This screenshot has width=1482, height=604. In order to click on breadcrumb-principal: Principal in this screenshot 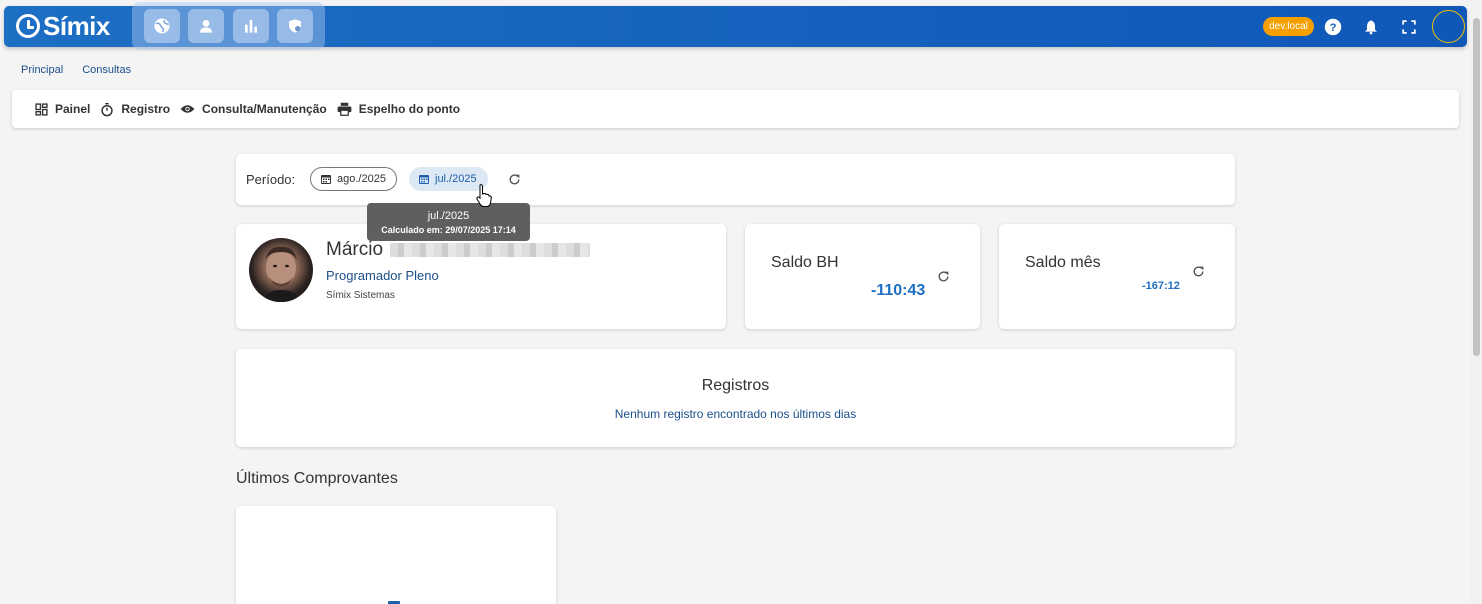, I will do `click(42, 70)`.